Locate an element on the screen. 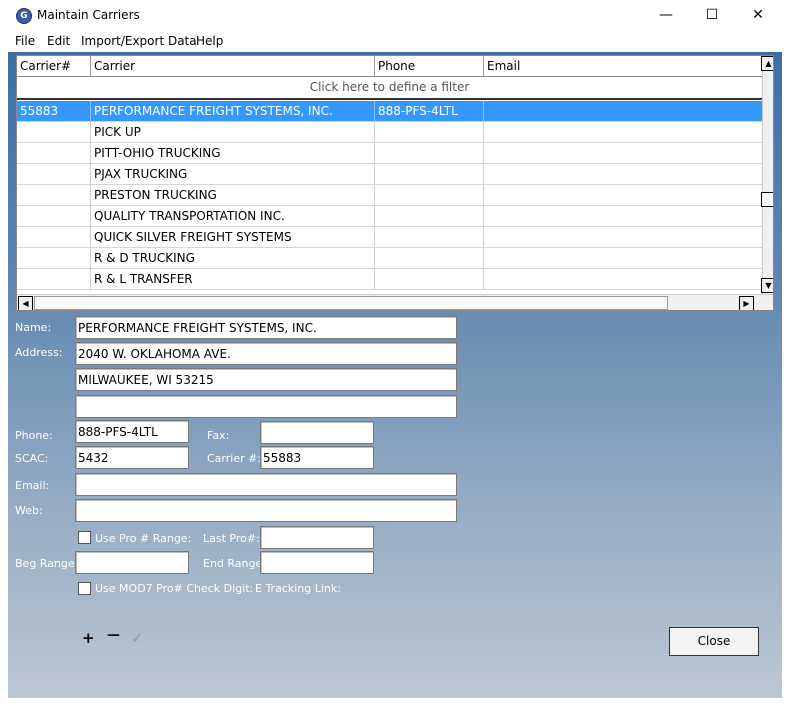 The image size is (789, 706). address-line2-input is located at coordinates (266, 379).